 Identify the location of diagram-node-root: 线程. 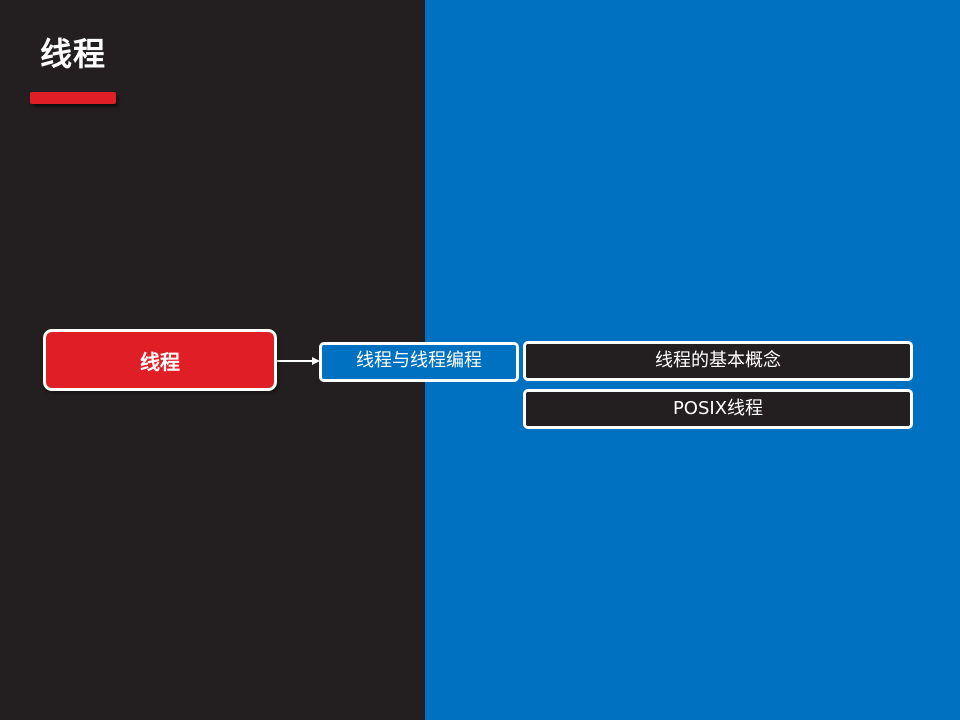
(160, 360).